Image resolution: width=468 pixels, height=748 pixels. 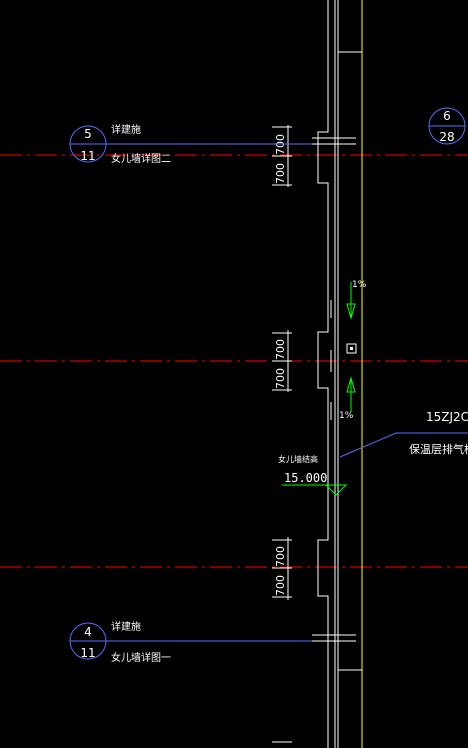 What do you see at coordinates (447, 417) in the screenshot?
I see `note-code: 15ZJ2C` at bounding box center [447, 417].